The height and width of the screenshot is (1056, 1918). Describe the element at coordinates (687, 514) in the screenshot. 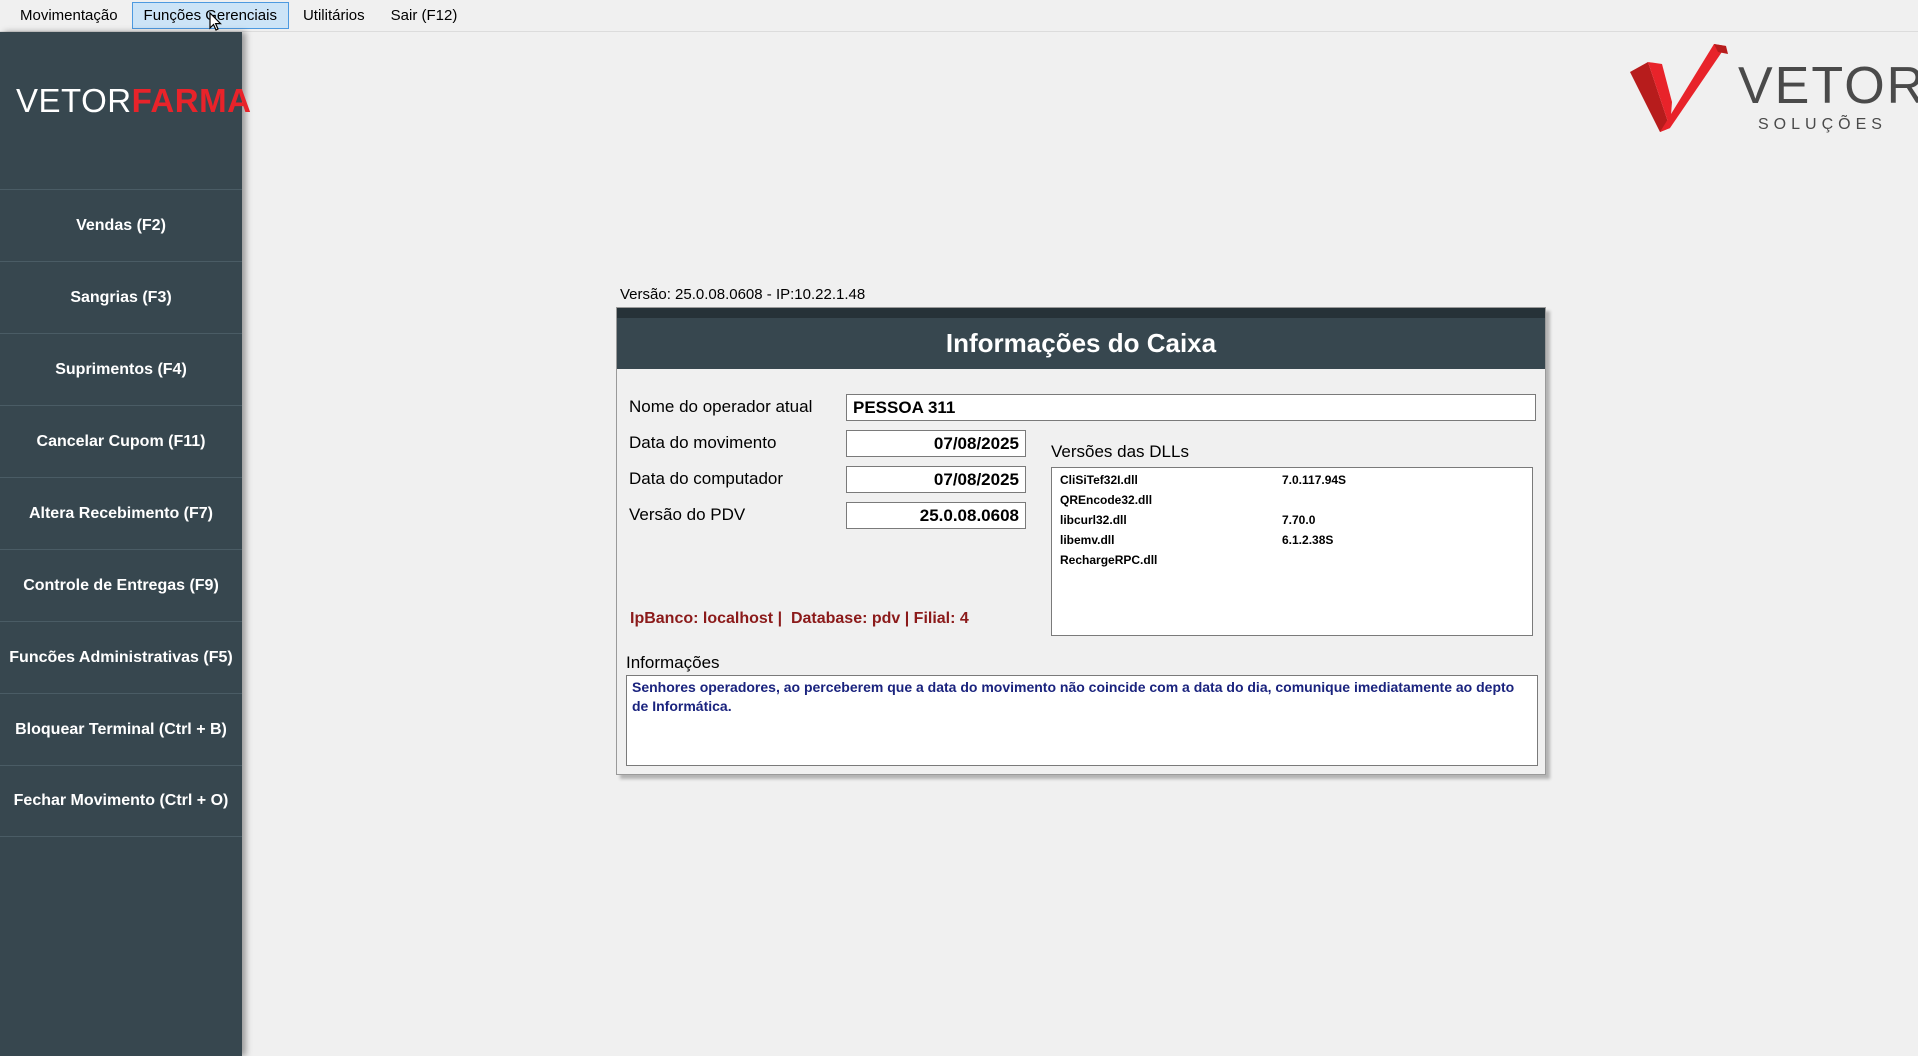

I see `pdv-version-label: Versão do PDV` at that location.